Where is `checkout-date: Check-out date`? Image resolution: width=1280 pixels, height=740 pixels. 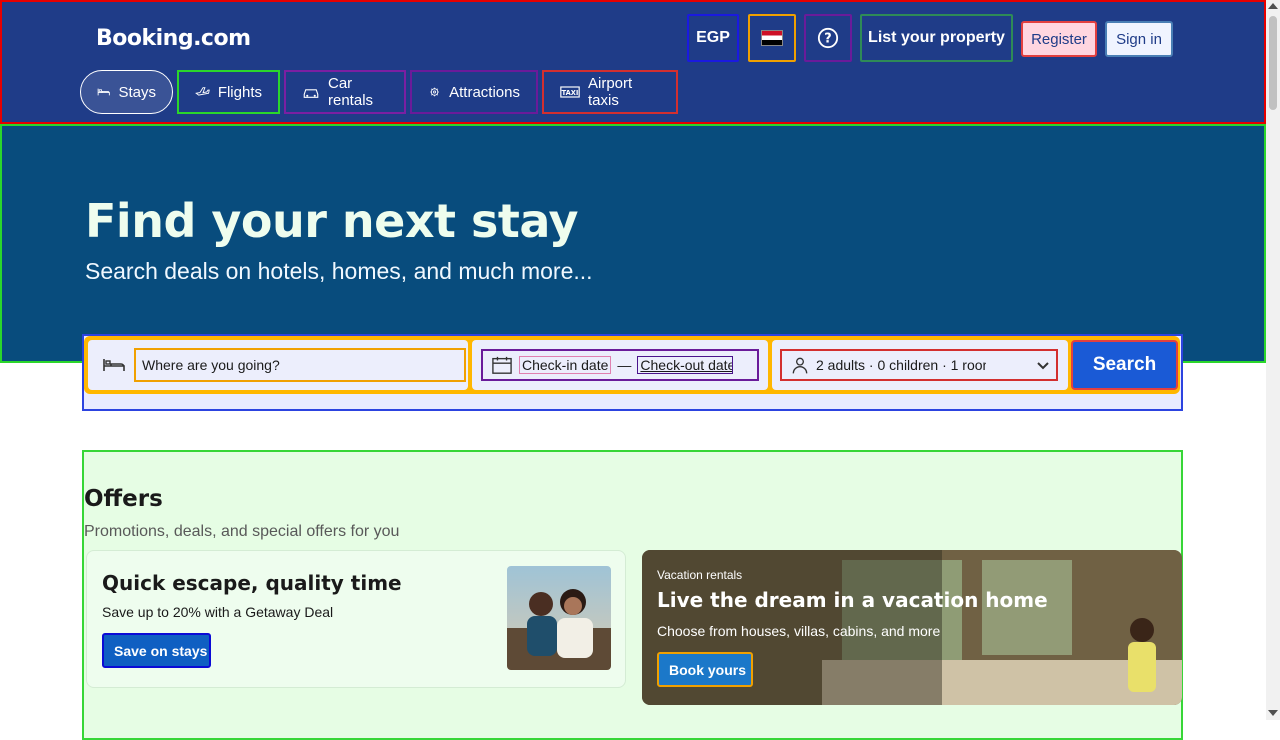
checkout-date: Check-out date is located at coordinates (685, 365).